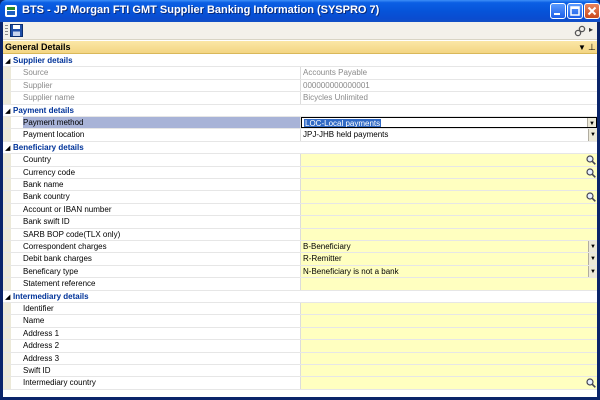  Describe the element at coordinates (300, 148) in the screenshot. I see `group-beneficiary-details: ◢ Beneficiary details` at that location.